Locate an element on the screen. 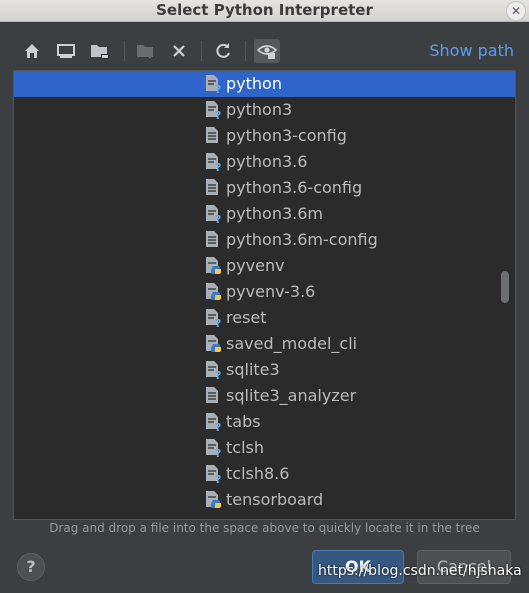  title-bar: Select Python Interpreter ✕ is located at coordinates (264, 11).